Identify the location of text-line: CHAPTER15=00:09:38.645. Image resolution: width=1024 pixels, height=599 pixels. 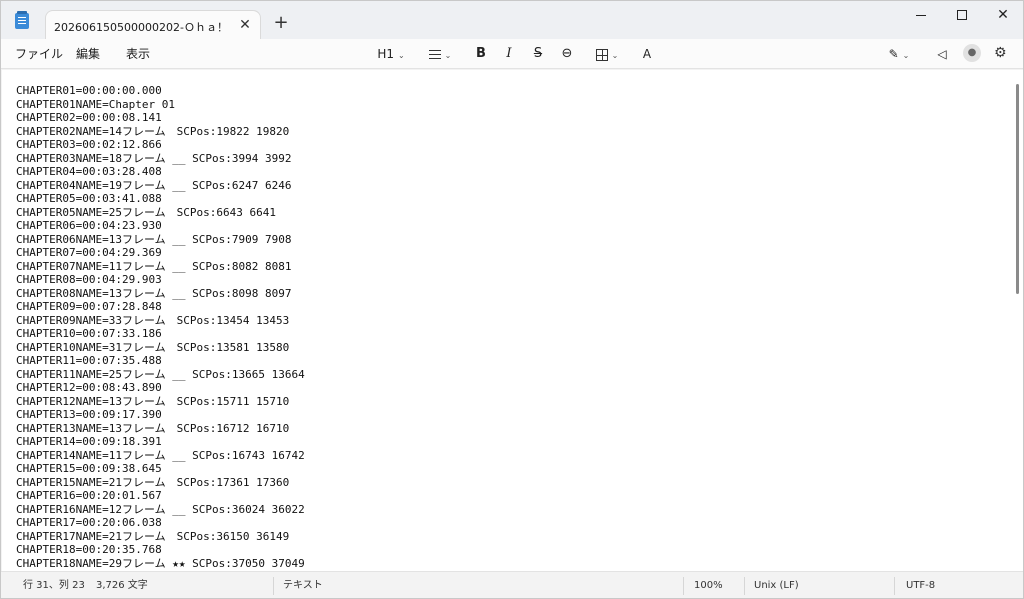
(89, 468).